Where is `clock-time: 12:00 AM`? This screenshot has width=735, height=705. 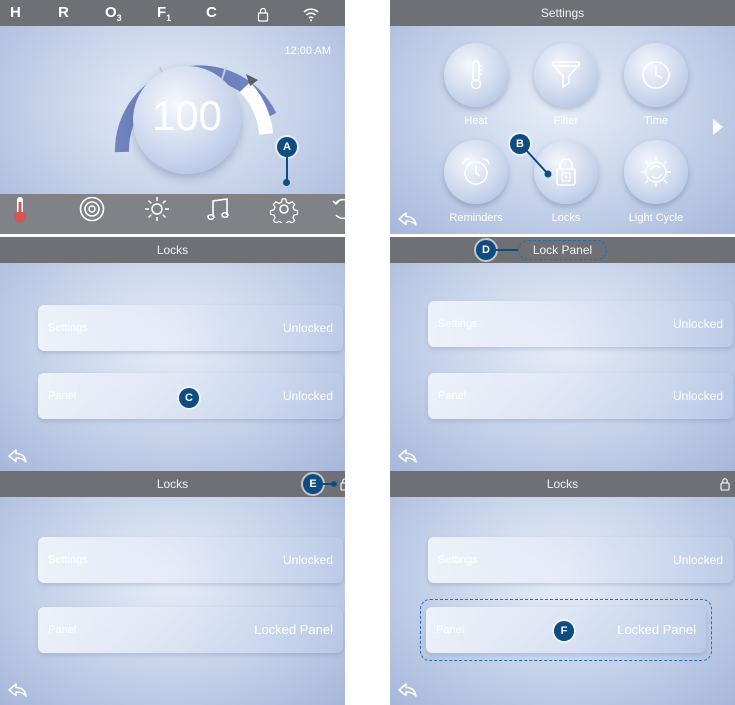 clock-time: 12:00 AM is located at coordinates (307, 51).